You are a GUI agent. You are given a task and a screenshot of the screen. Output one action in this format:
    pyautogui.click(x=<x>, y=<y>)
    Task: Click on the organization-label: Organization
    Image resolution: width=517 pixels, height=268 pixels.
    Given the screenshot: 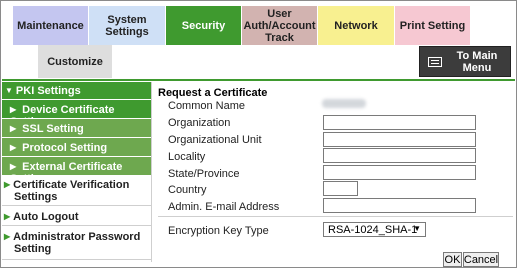 What is the action you would take?
    pyautogui.click(x=199, y=123)
    